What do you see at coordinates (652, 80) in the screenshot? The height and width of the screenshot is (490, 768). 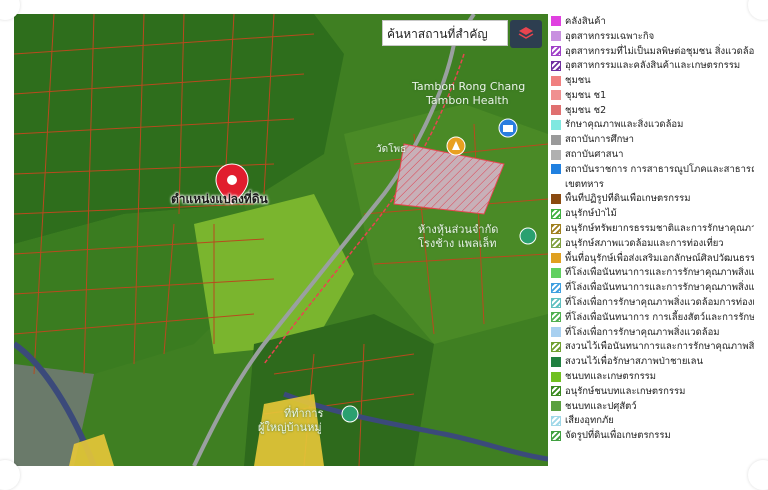 I see `legend-item: ชุมชน` at bounding box center [652, 80].